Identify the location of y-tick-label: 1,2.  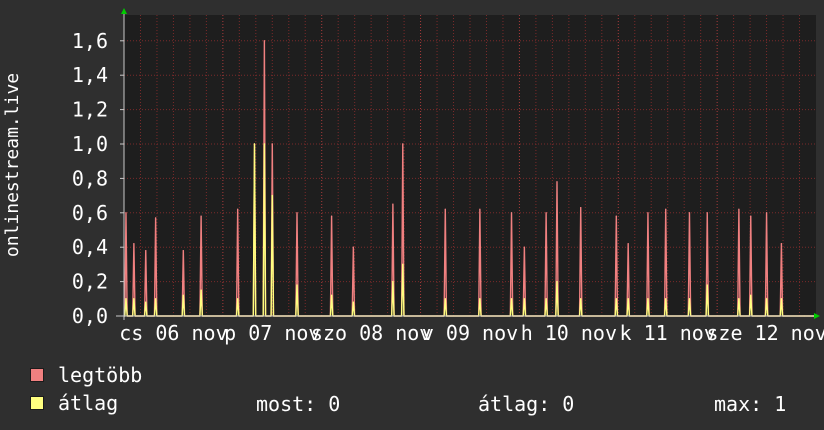
(90, 110).